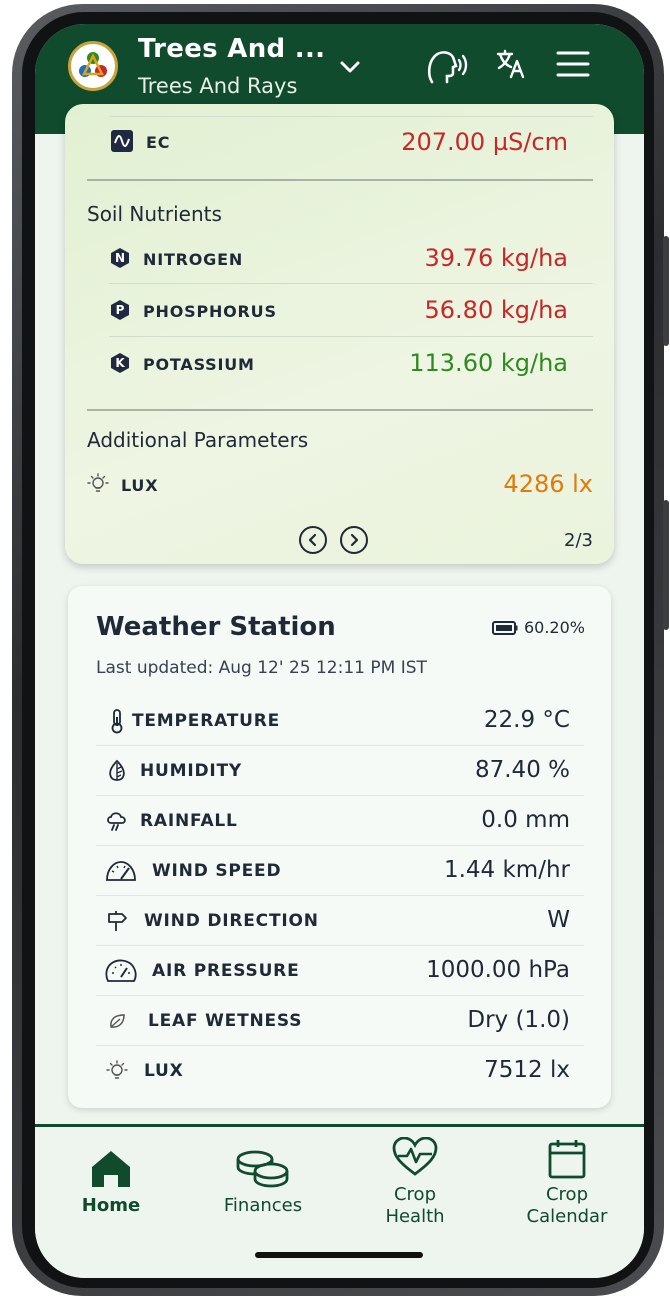  I want to click on speedometer-icon, so click(121, 871).